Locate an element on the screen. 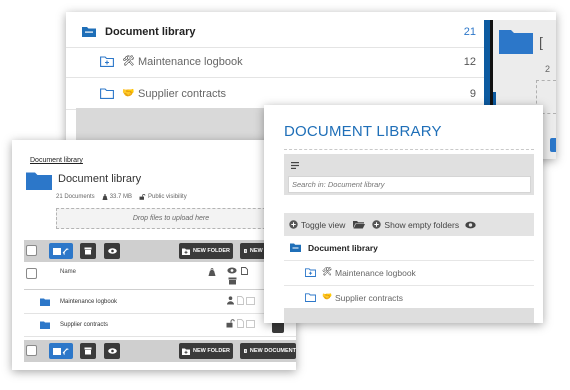  document-count: 21 Documents is located at coordinates (75, 197).